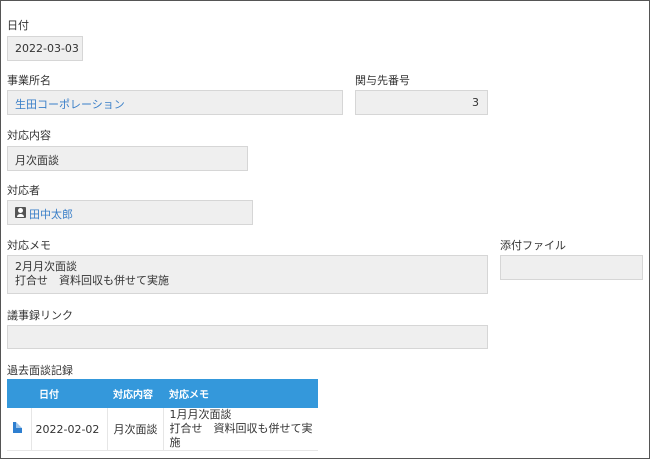 The width and height of the screenshot is (650, 459). What do you see at coordinates (421, 102) in the screenshot?
I see `related-number-field: 3` at bounding box center [421, 102].